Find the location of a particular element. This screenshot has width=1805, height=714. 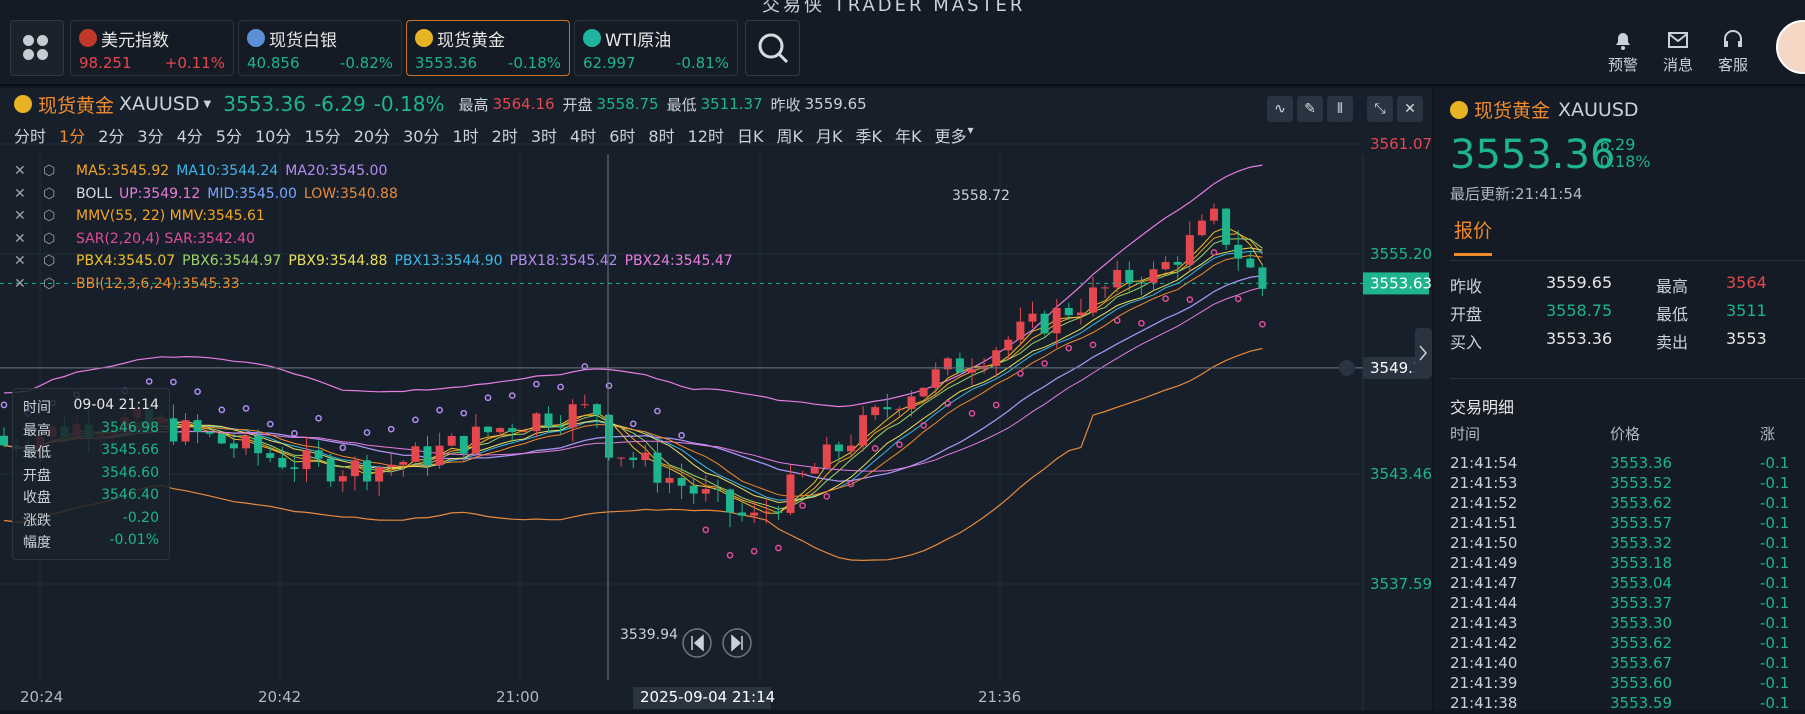

y-axis-label: 3537.59 is located at coordinates (1401, 584).